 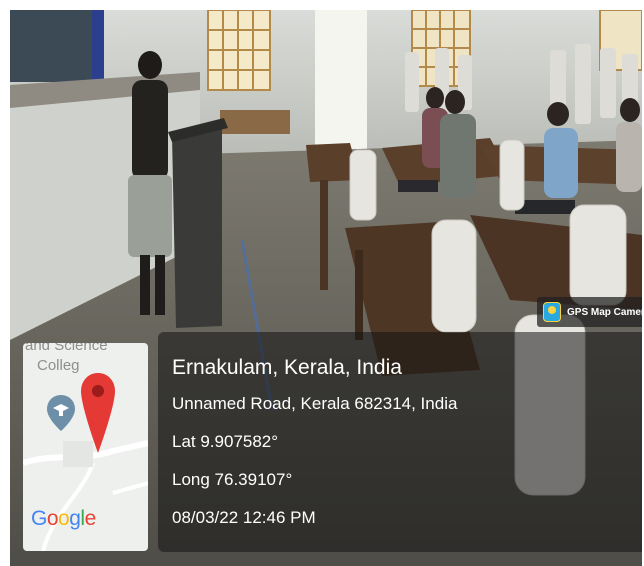 I want to click on blue-curtain, so click(x=97, y=46).